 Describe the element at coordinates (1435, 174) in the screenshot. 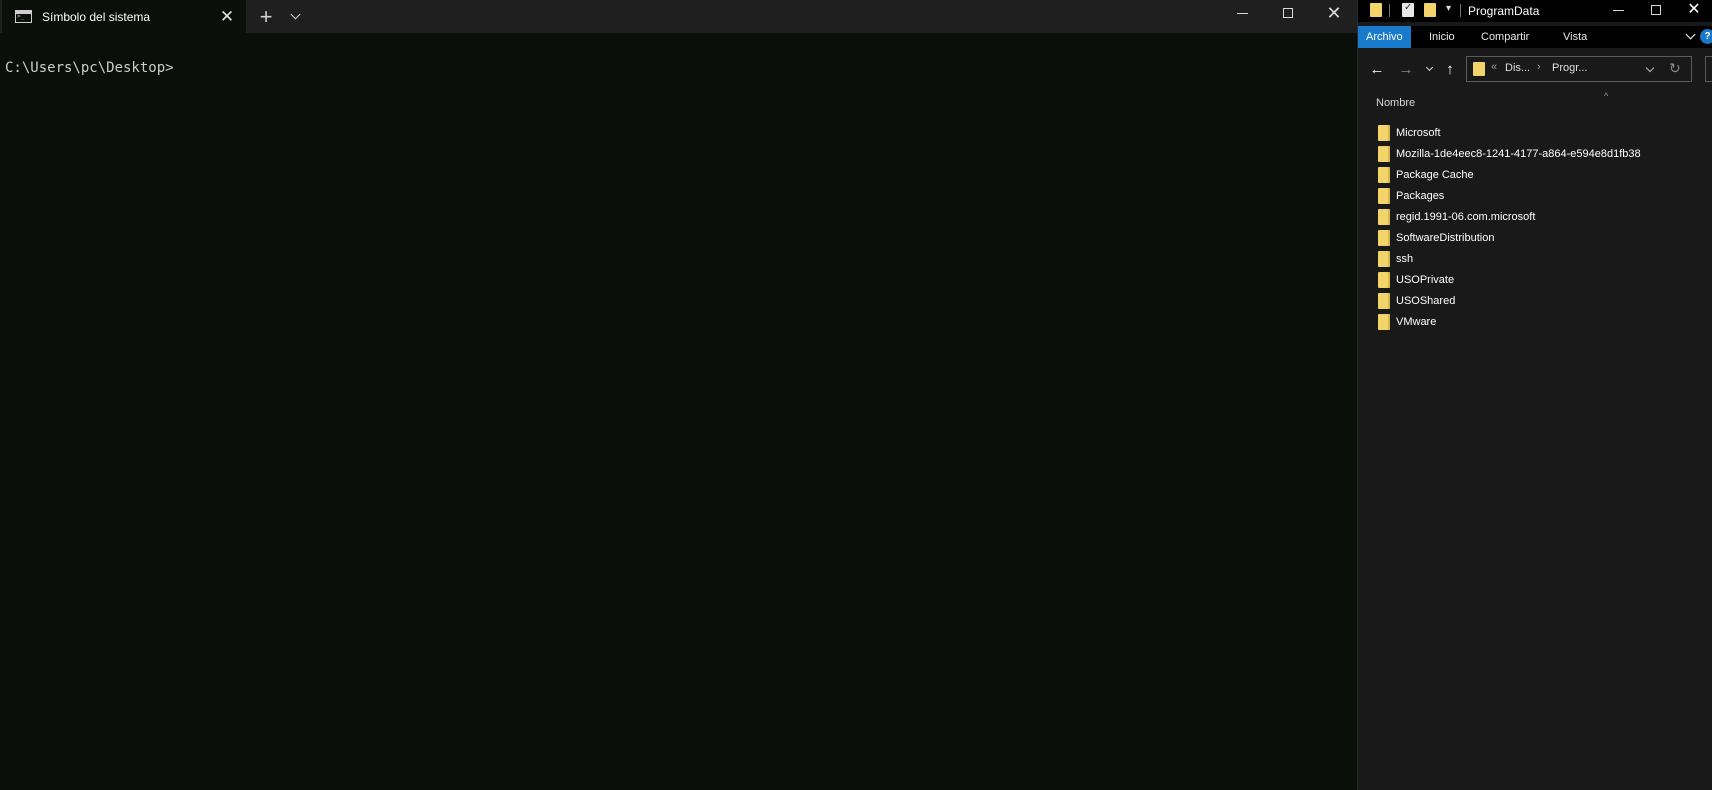

I see `file-name: Package Cache` at that location.